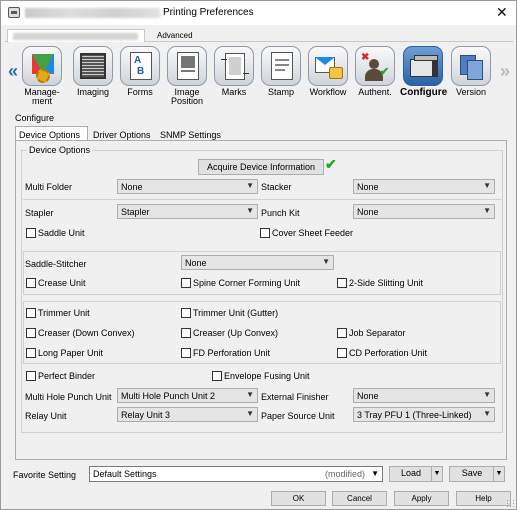  Describe the element at coordinates (368, 396) in the screenshot. I see `external-finisher-value: None` at that location.